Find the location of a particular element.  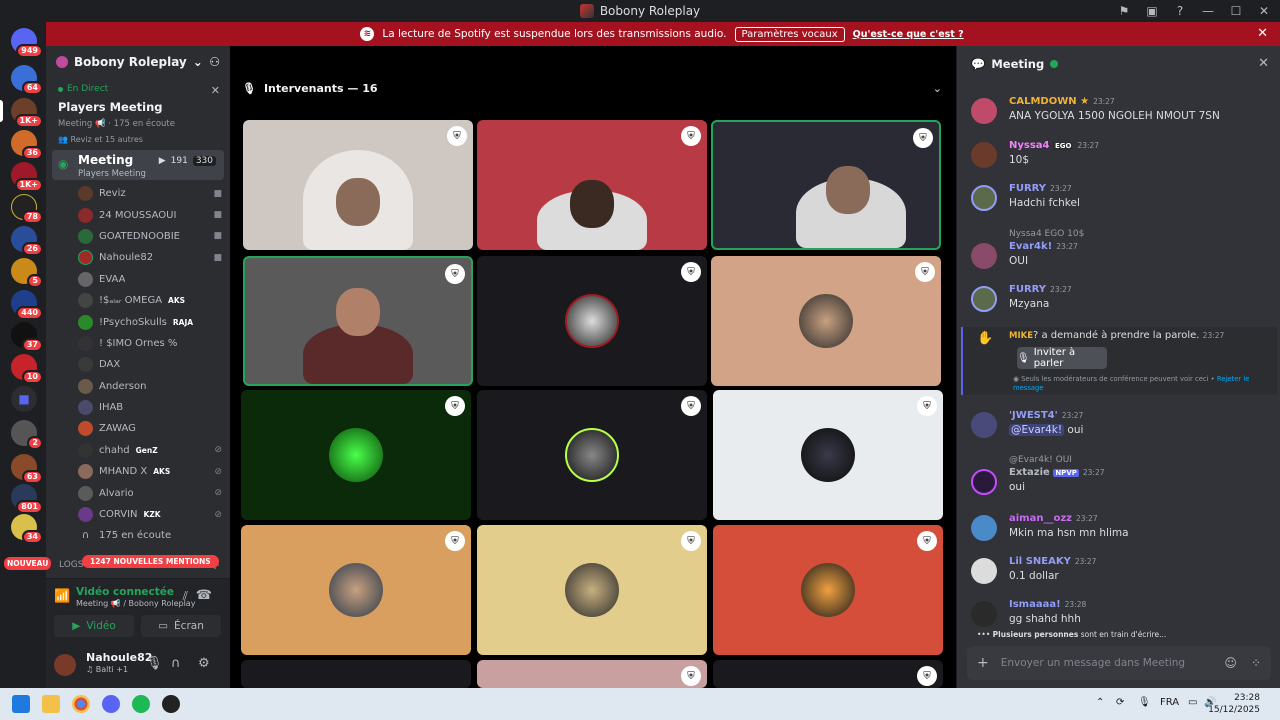

chevron-down-icon: ⌄ is located at coordinates (937, 88).